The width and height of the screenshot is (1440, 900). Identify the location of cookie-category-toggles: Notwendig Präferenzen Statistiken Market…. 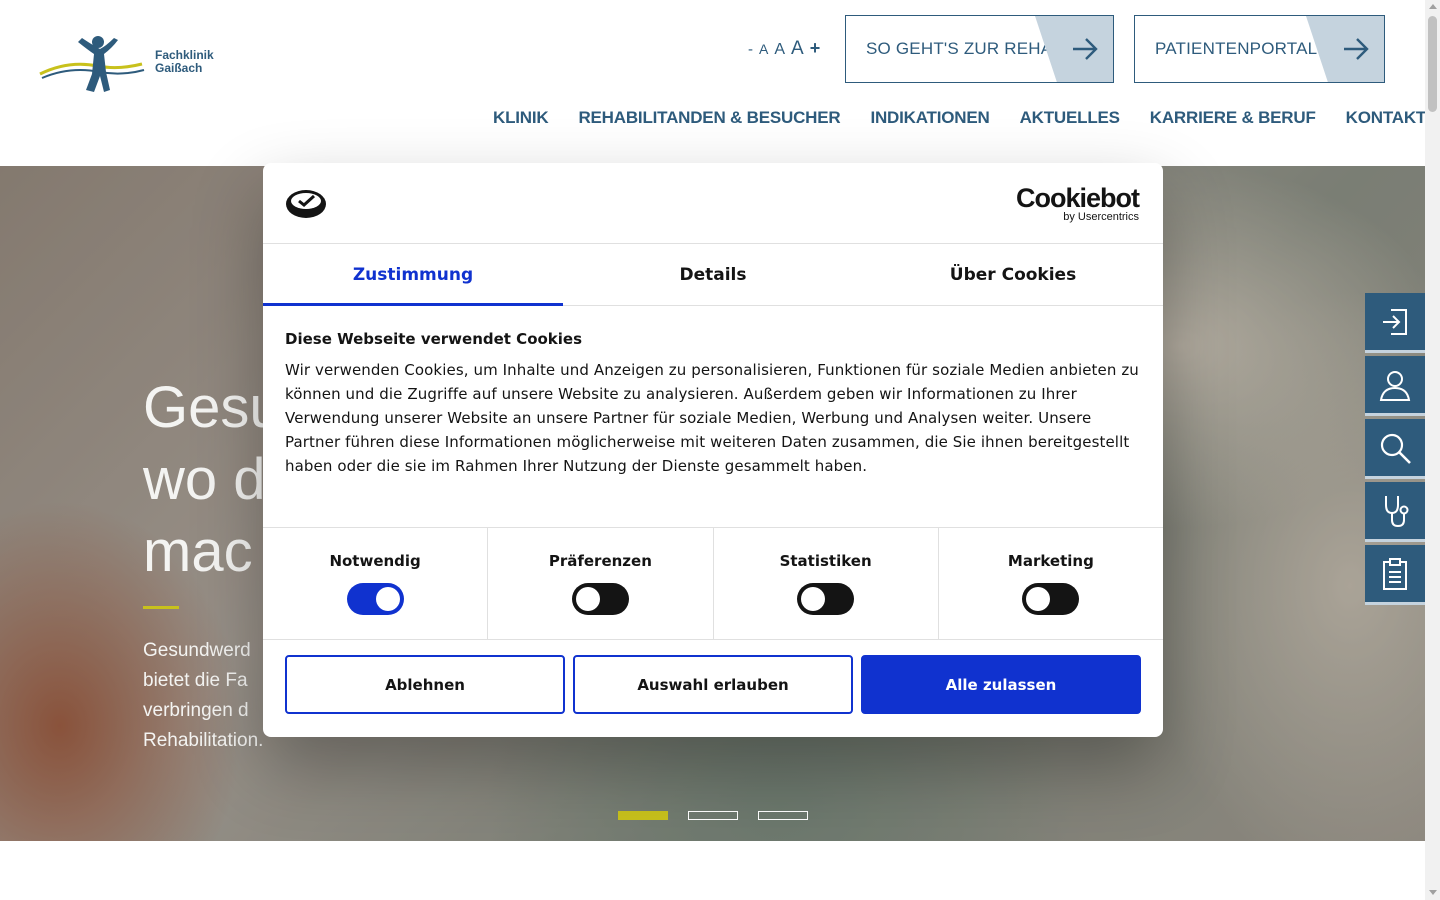
(713, 584).